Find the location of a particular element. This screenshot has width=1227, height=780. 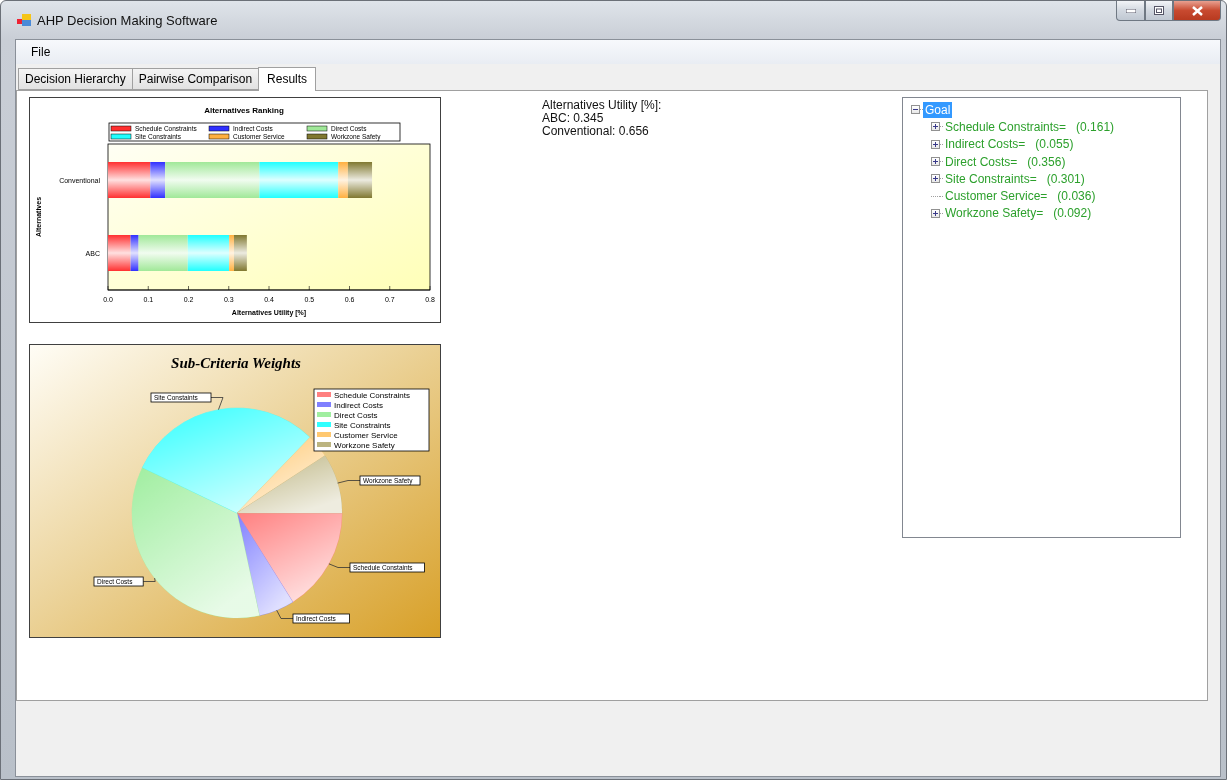

legend-label: Customer Service is located at coordinates (366, 435).